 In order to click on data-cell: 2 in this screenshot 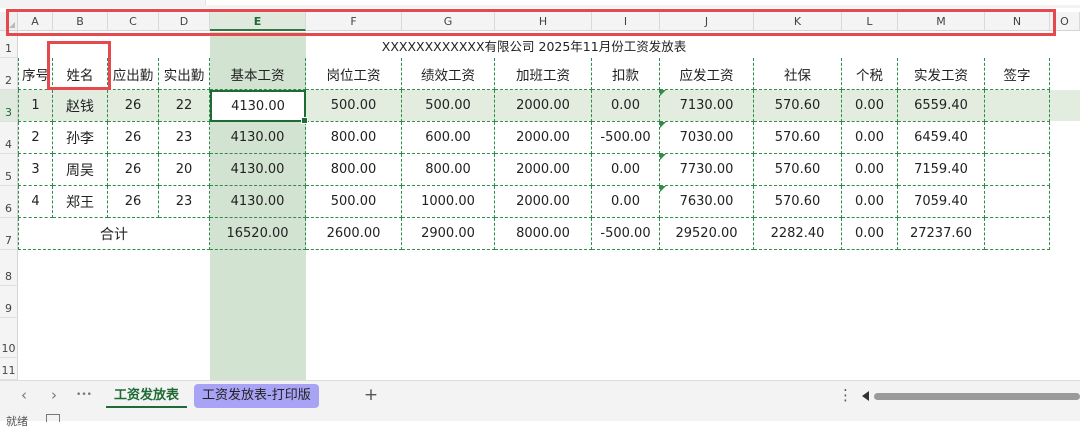, I will do `click(35, 138)`.